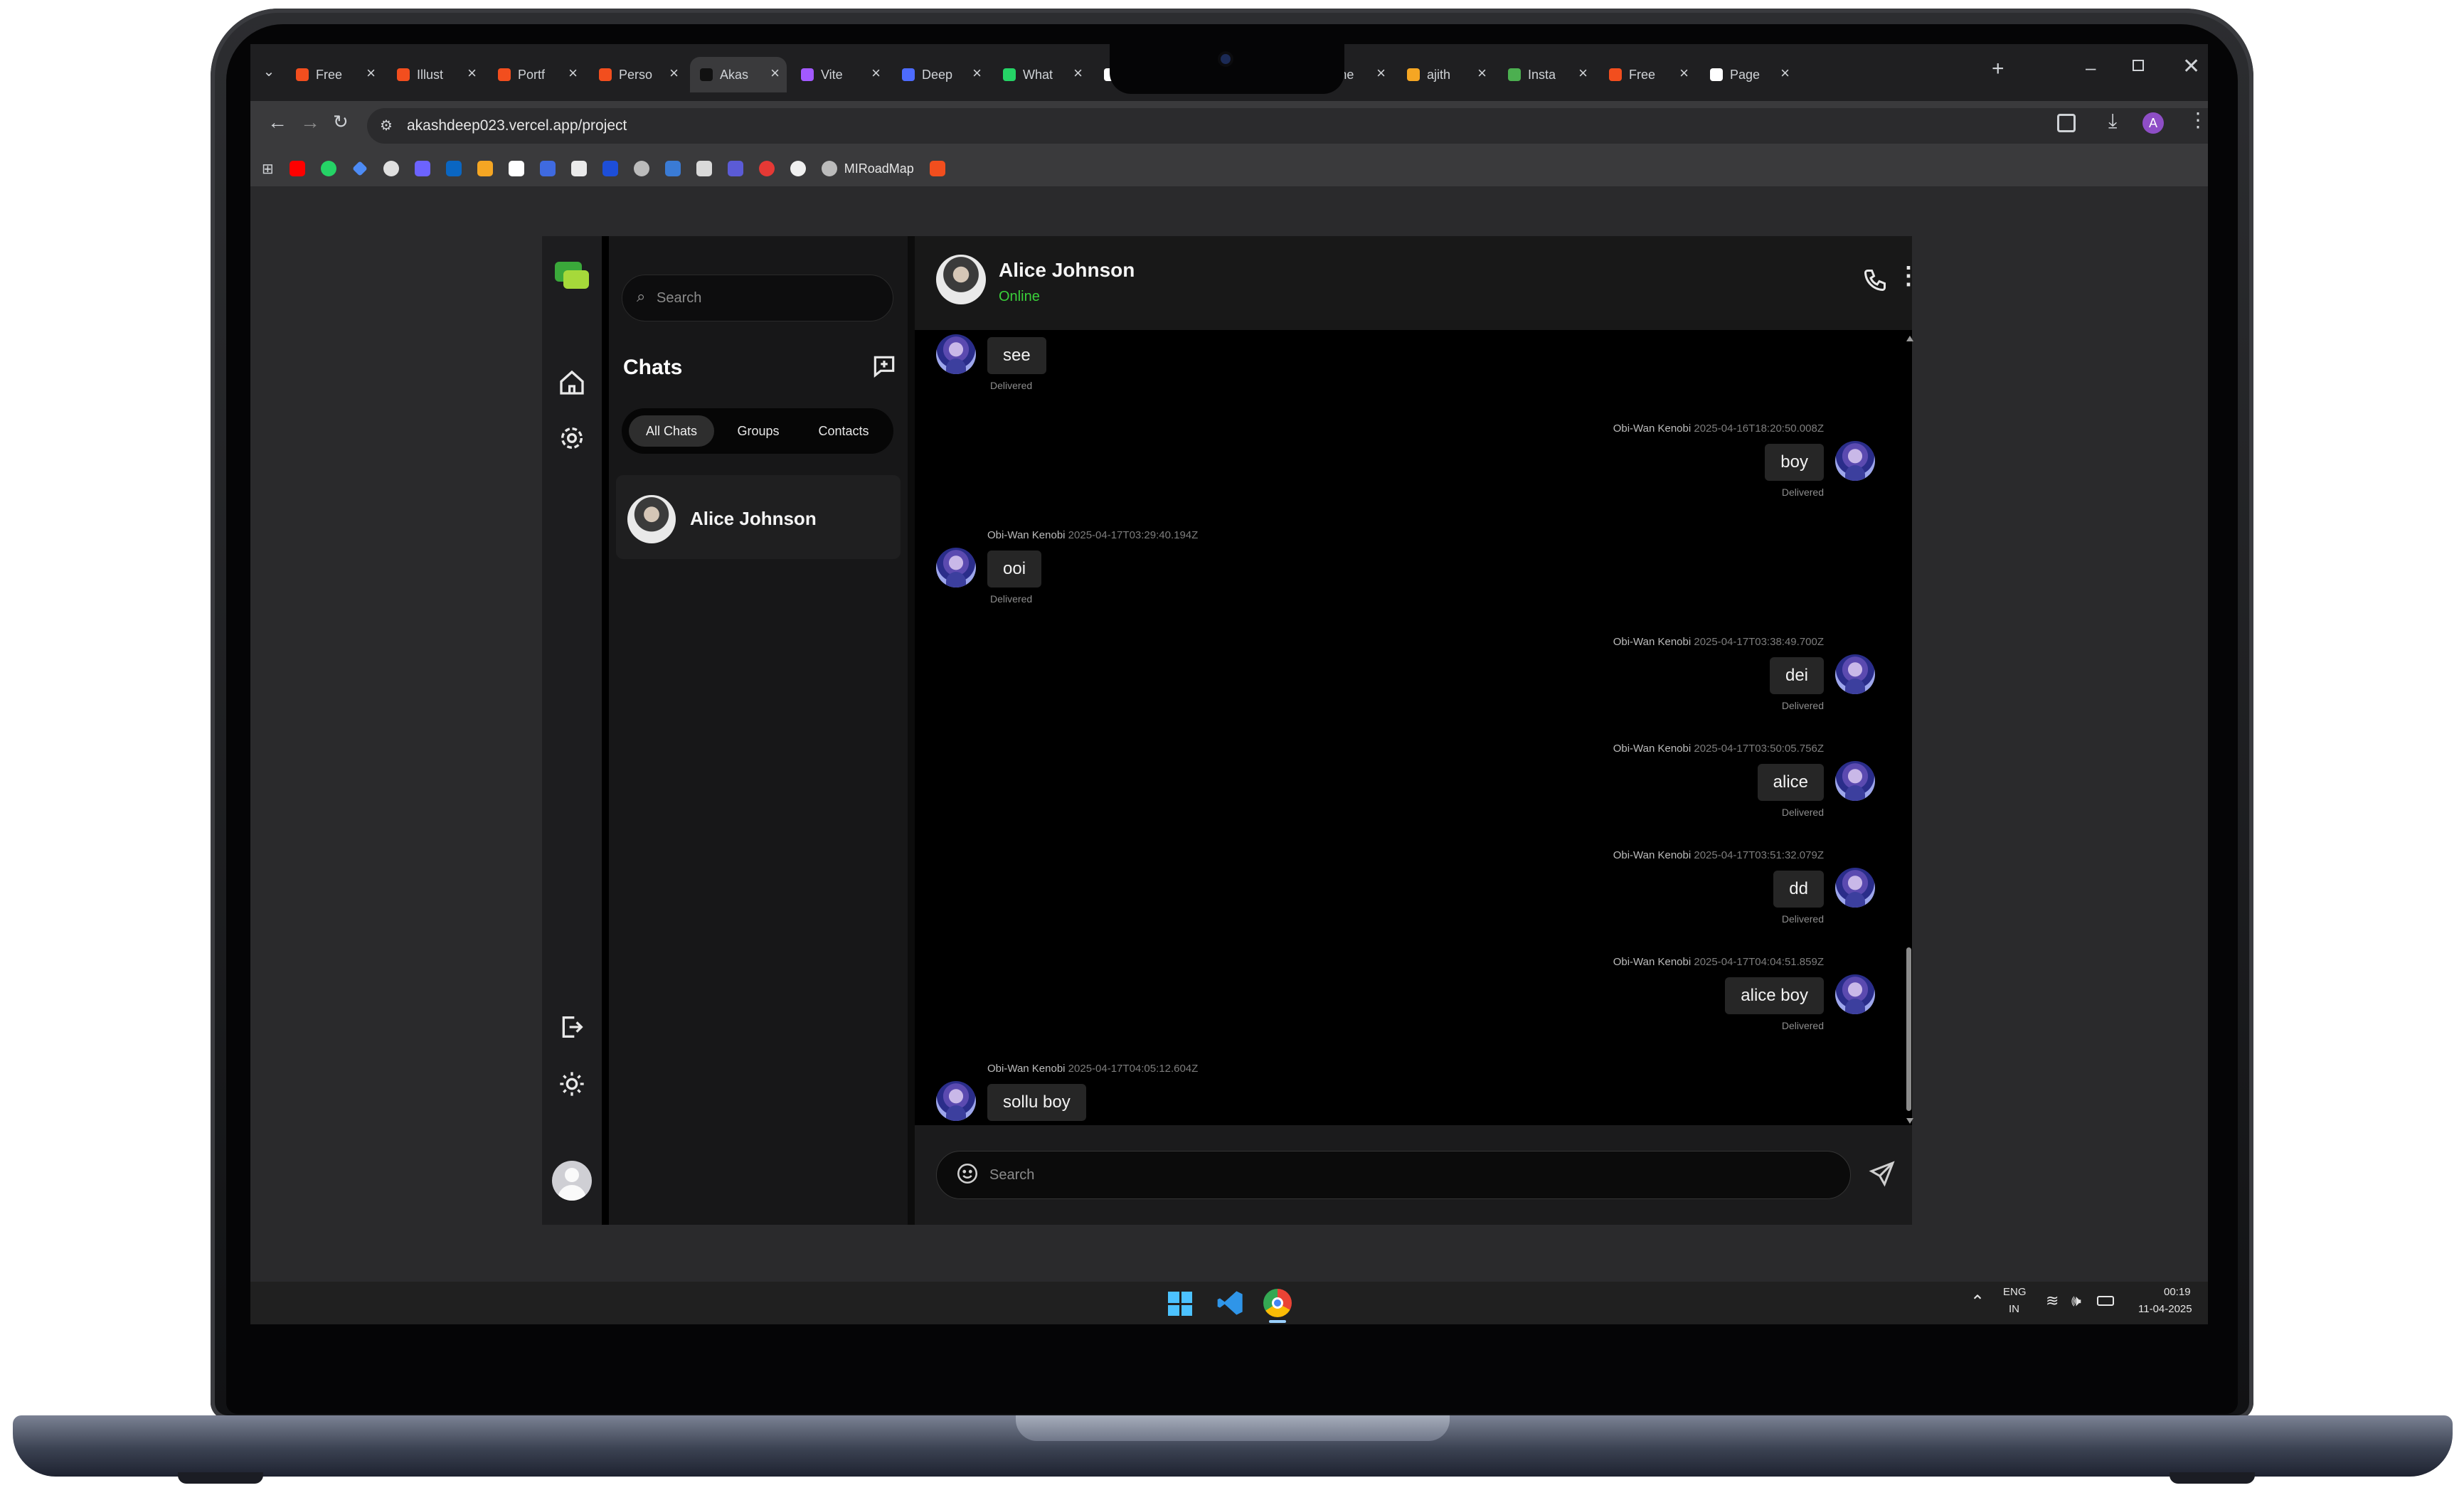 This screenshot has width=2464, height=1505. Describe the element at coordinates (1180, 1304) in the screenshot. I see `windows-start-icon` at that location.